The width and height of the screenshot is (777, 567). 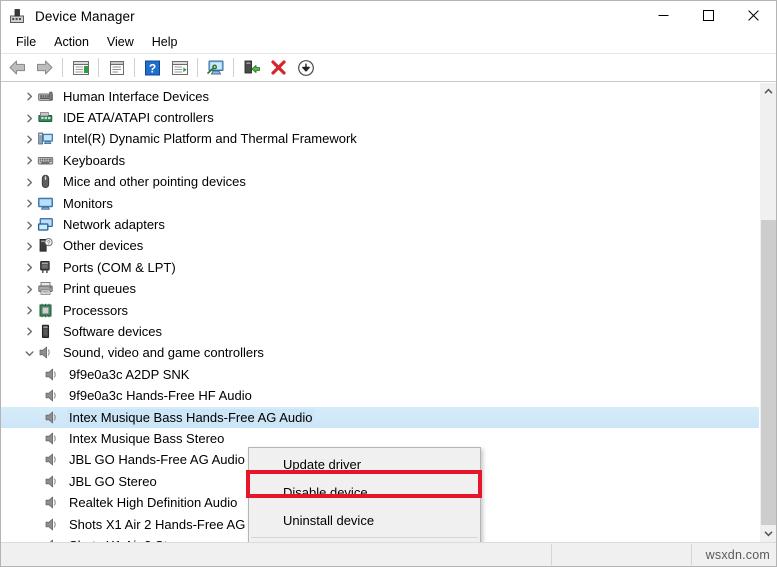 I want to click on hid-icon, so click(x=46, y=97).